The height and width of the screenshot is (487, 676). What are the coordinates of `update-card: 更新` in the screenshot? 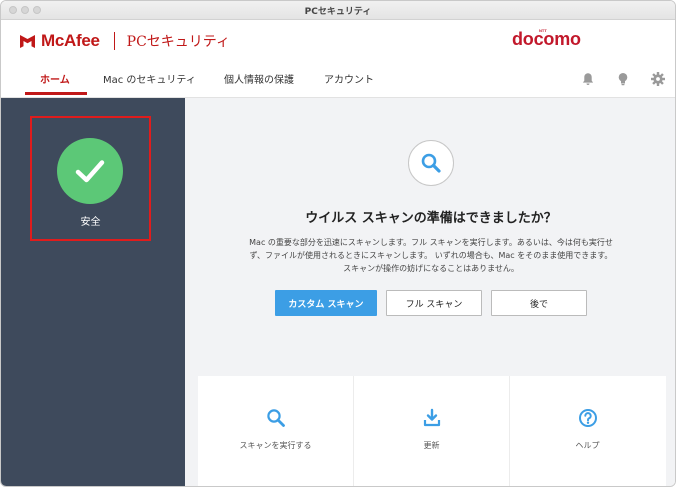 It's located at (431, 431).